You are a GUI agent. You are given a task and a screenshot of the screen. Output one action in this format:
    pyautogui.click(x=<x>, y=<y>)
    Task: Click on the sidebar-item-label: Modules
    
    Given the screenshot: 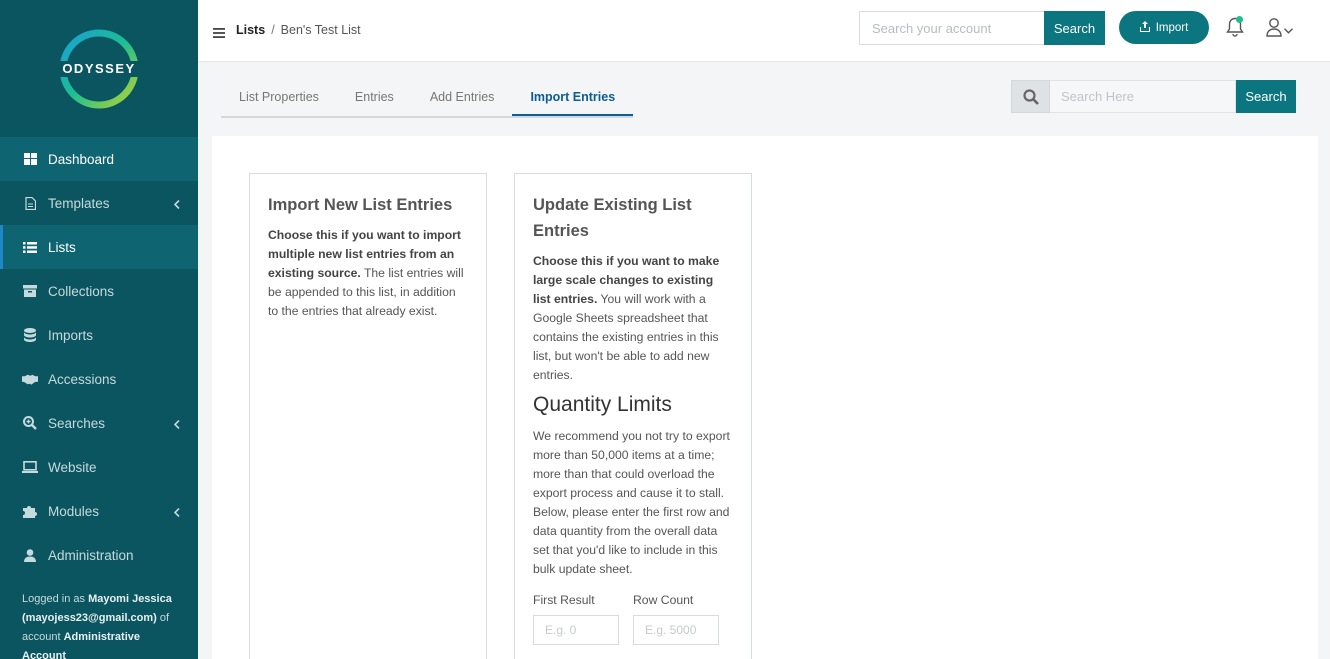 What is the action you would take?
    pyautogui.click(x=74, y=511)
    